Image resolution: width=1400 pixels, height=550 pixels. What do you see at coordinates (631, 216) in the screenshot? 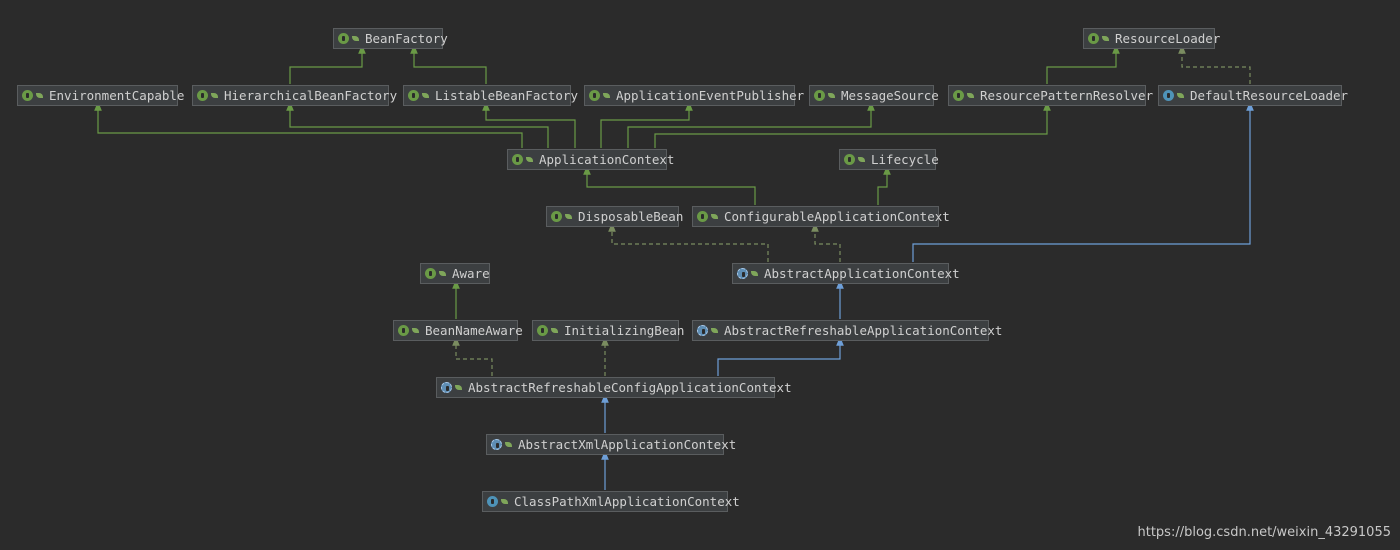
I see `node-label: DisposableBean` at bounding box center [631, 216].